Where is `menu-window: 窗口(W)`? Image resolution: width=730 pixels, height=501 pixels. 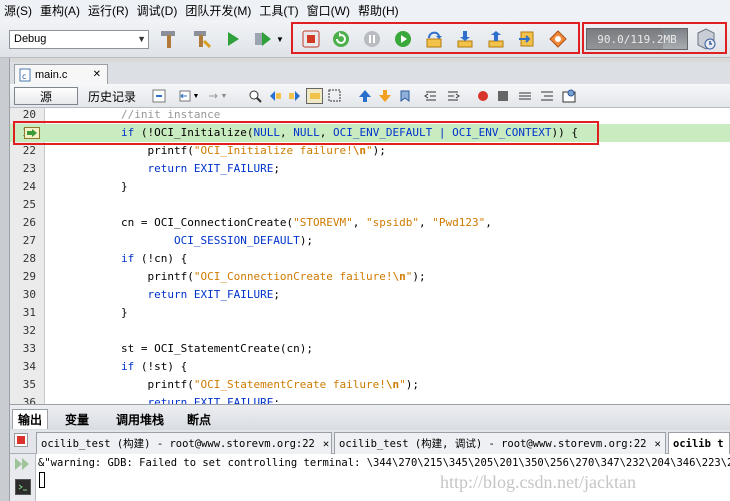
menu-window: 窗口(W) is located at coordinates (328, 10).